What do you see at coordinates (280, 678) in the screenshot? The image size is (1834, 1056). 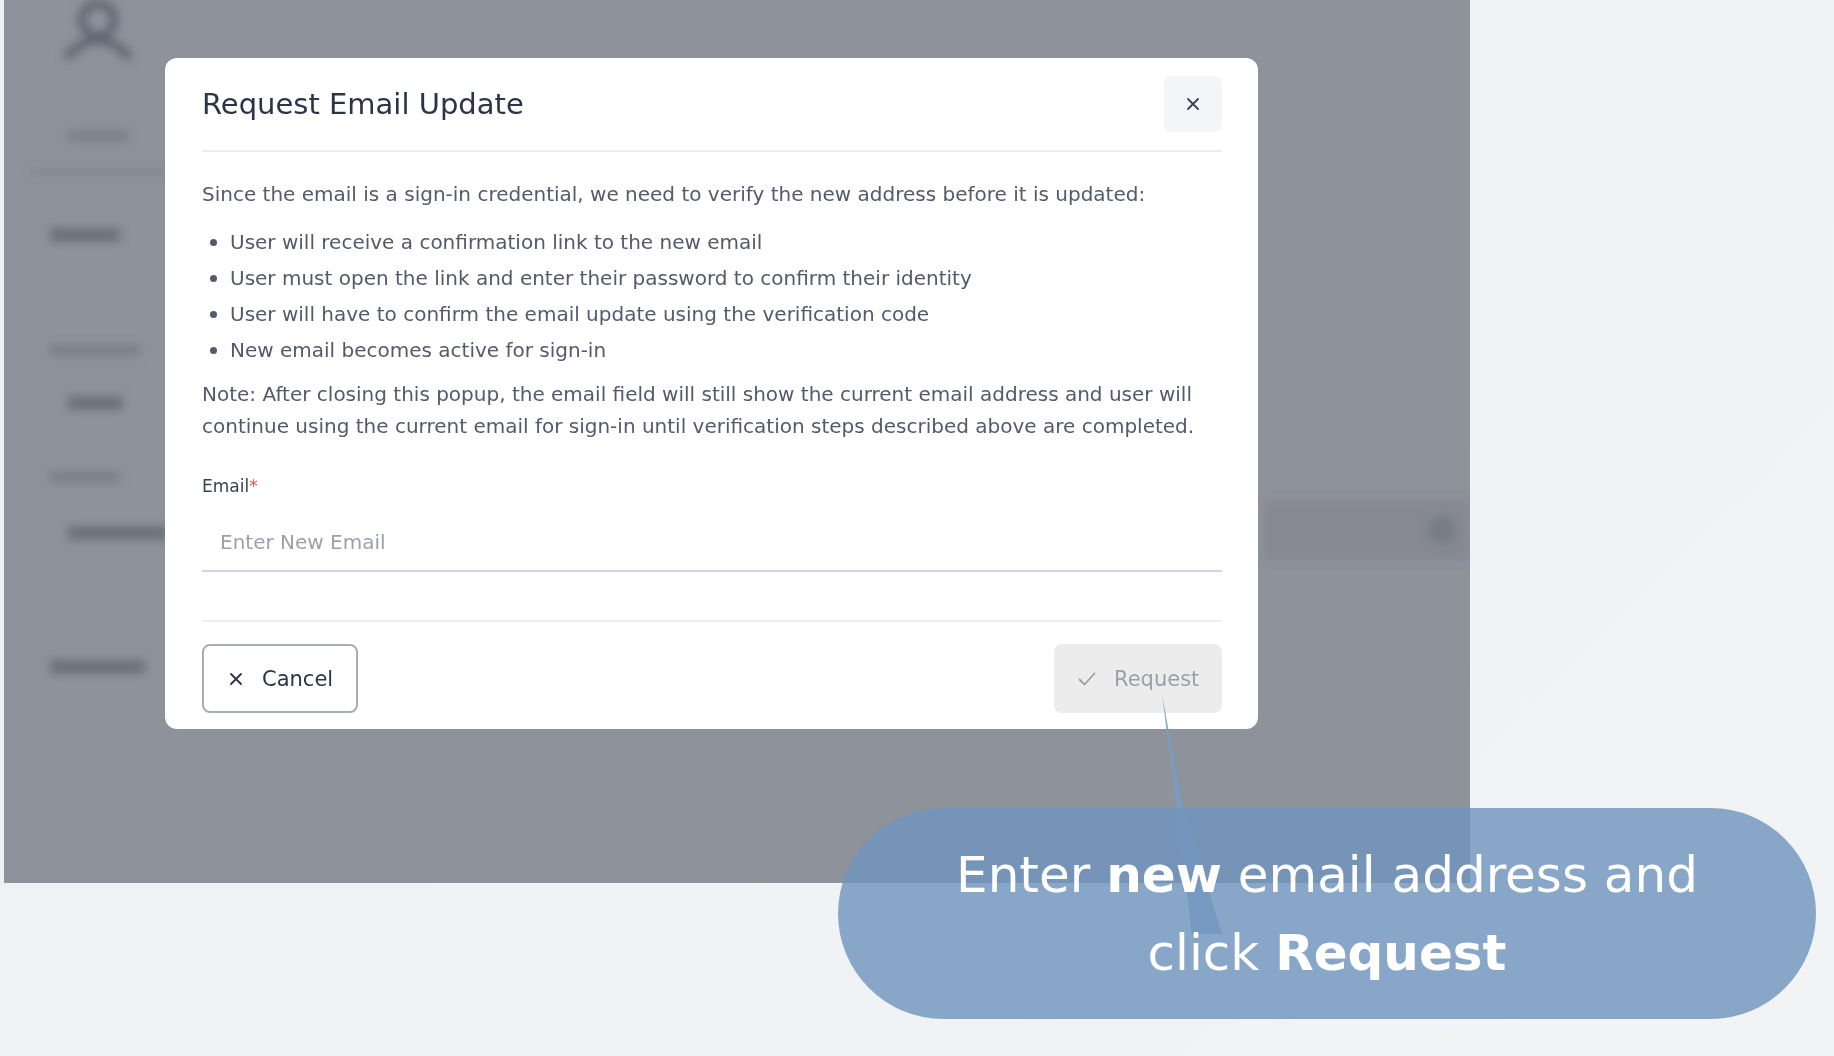 I see `cancel-button: Cancel` at bounding box center [280, 678].